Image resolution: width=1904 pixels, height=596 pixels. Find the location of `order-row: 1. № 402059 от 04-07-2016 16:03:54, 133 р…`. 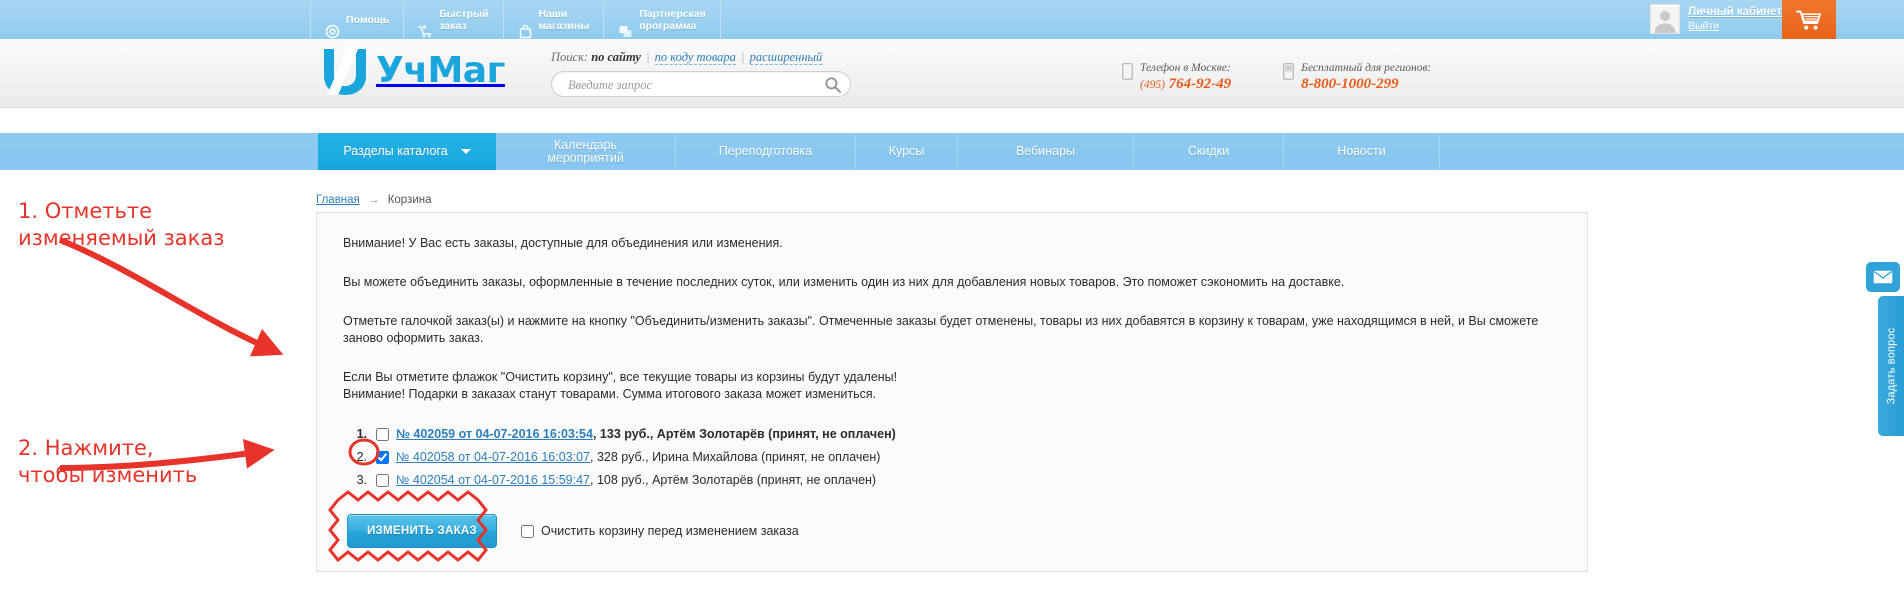

order-row: 1. № 402059 от 04-07-2016 16:03:54, 133 р… is located at coordinates (954, 434).